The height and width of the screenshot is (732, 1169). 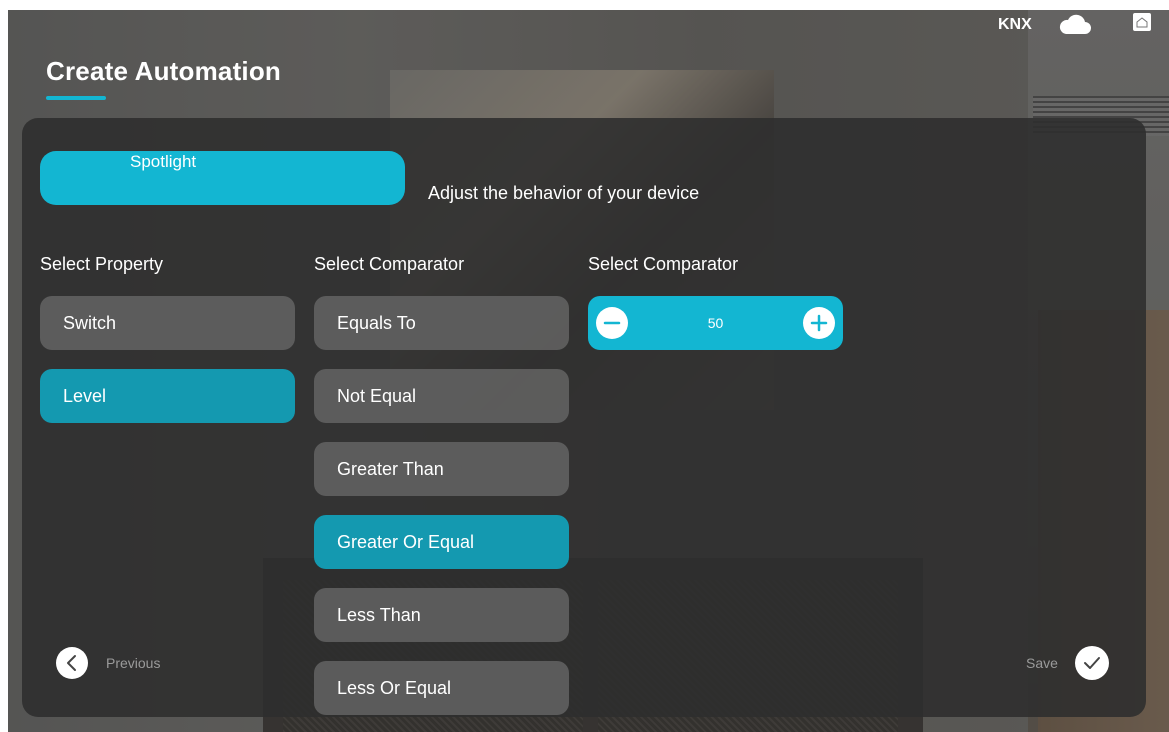 What do you see at coordinates (133, 663) in the screenshot?
I see `previous-label: Previous` at bounding box center [133, 663].